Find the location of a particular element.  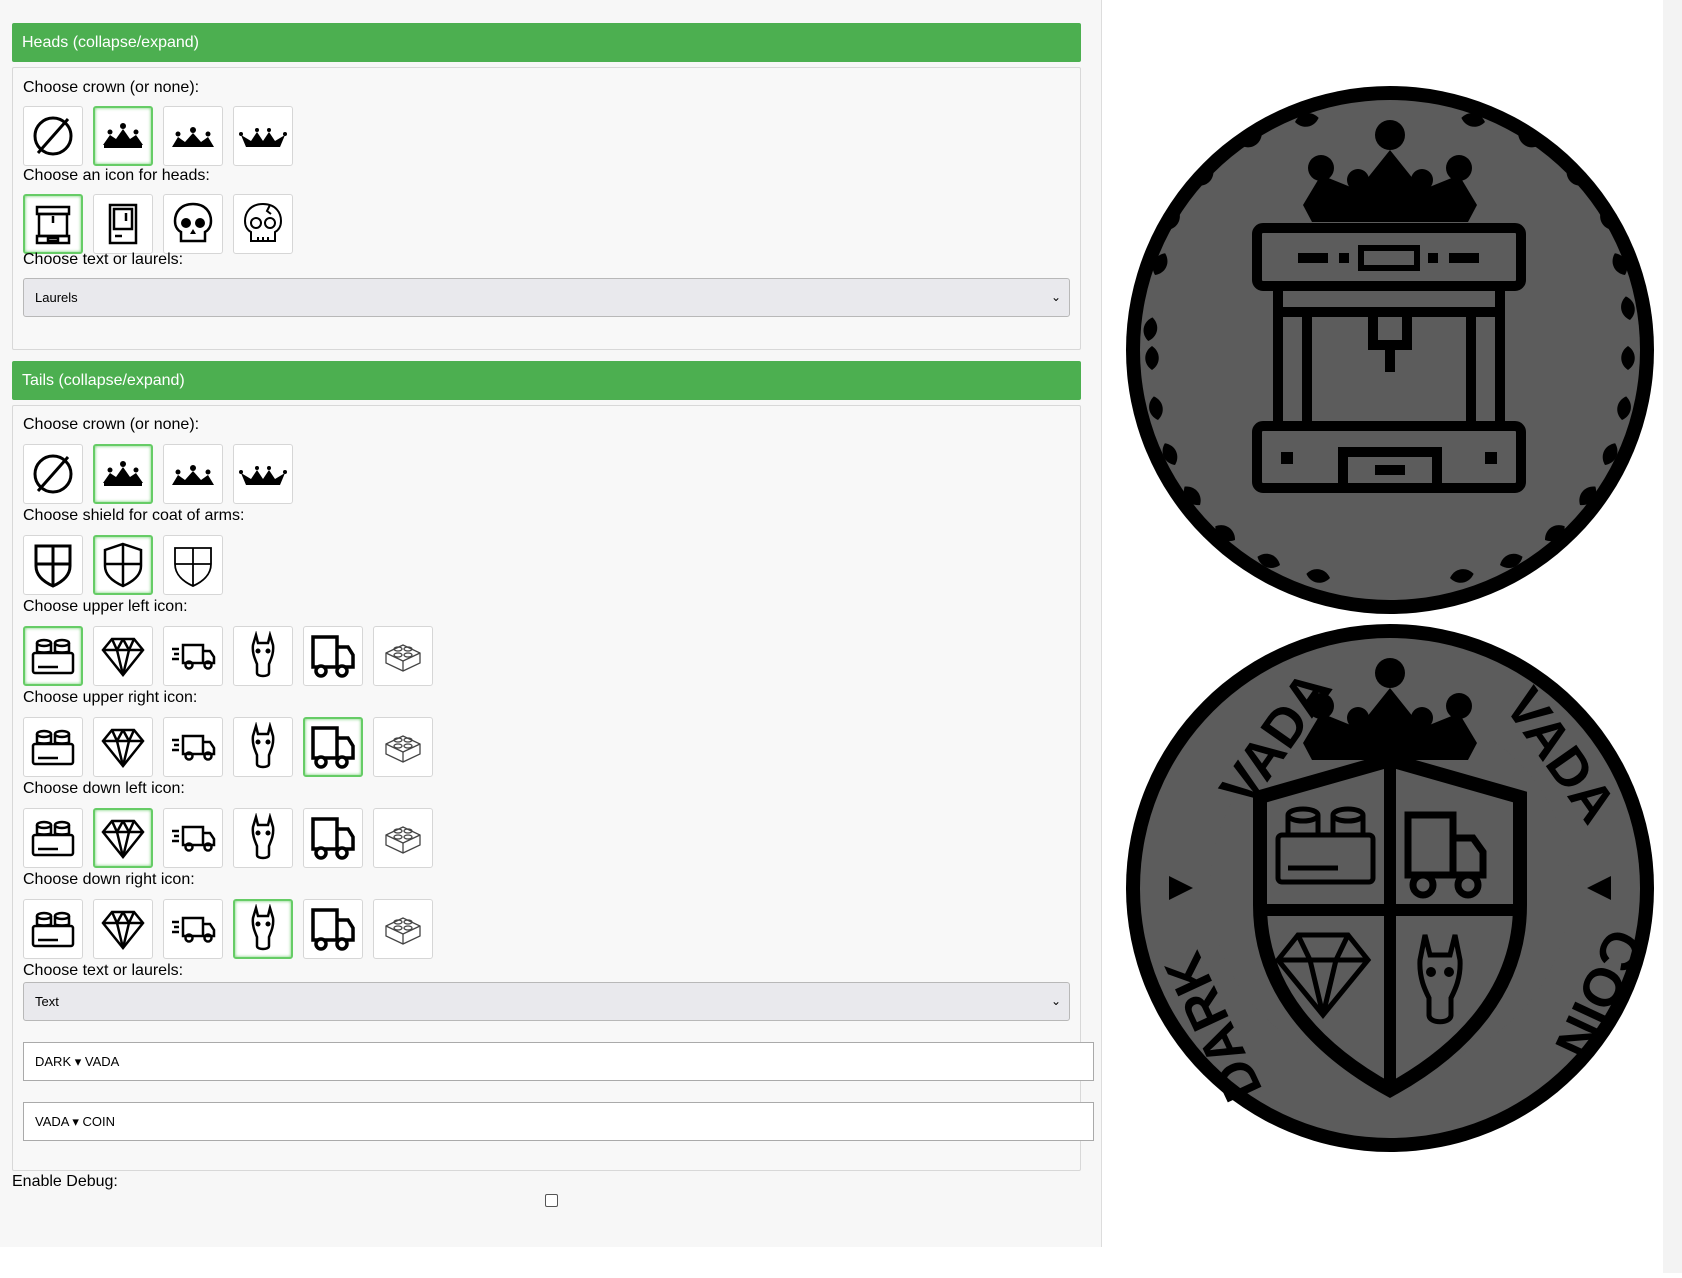

upper-right-options is located at coordinates (228, 747).